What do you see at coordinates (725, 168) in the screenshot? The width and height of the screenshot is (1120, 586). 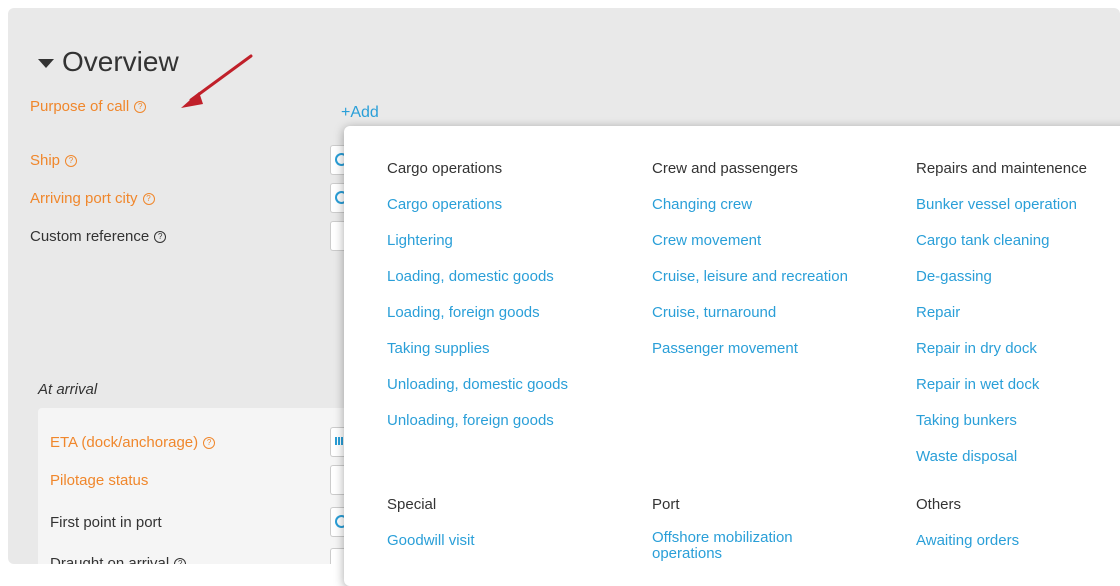 I see `group-title: Crew and passengers` at bounding box center [725, 168].